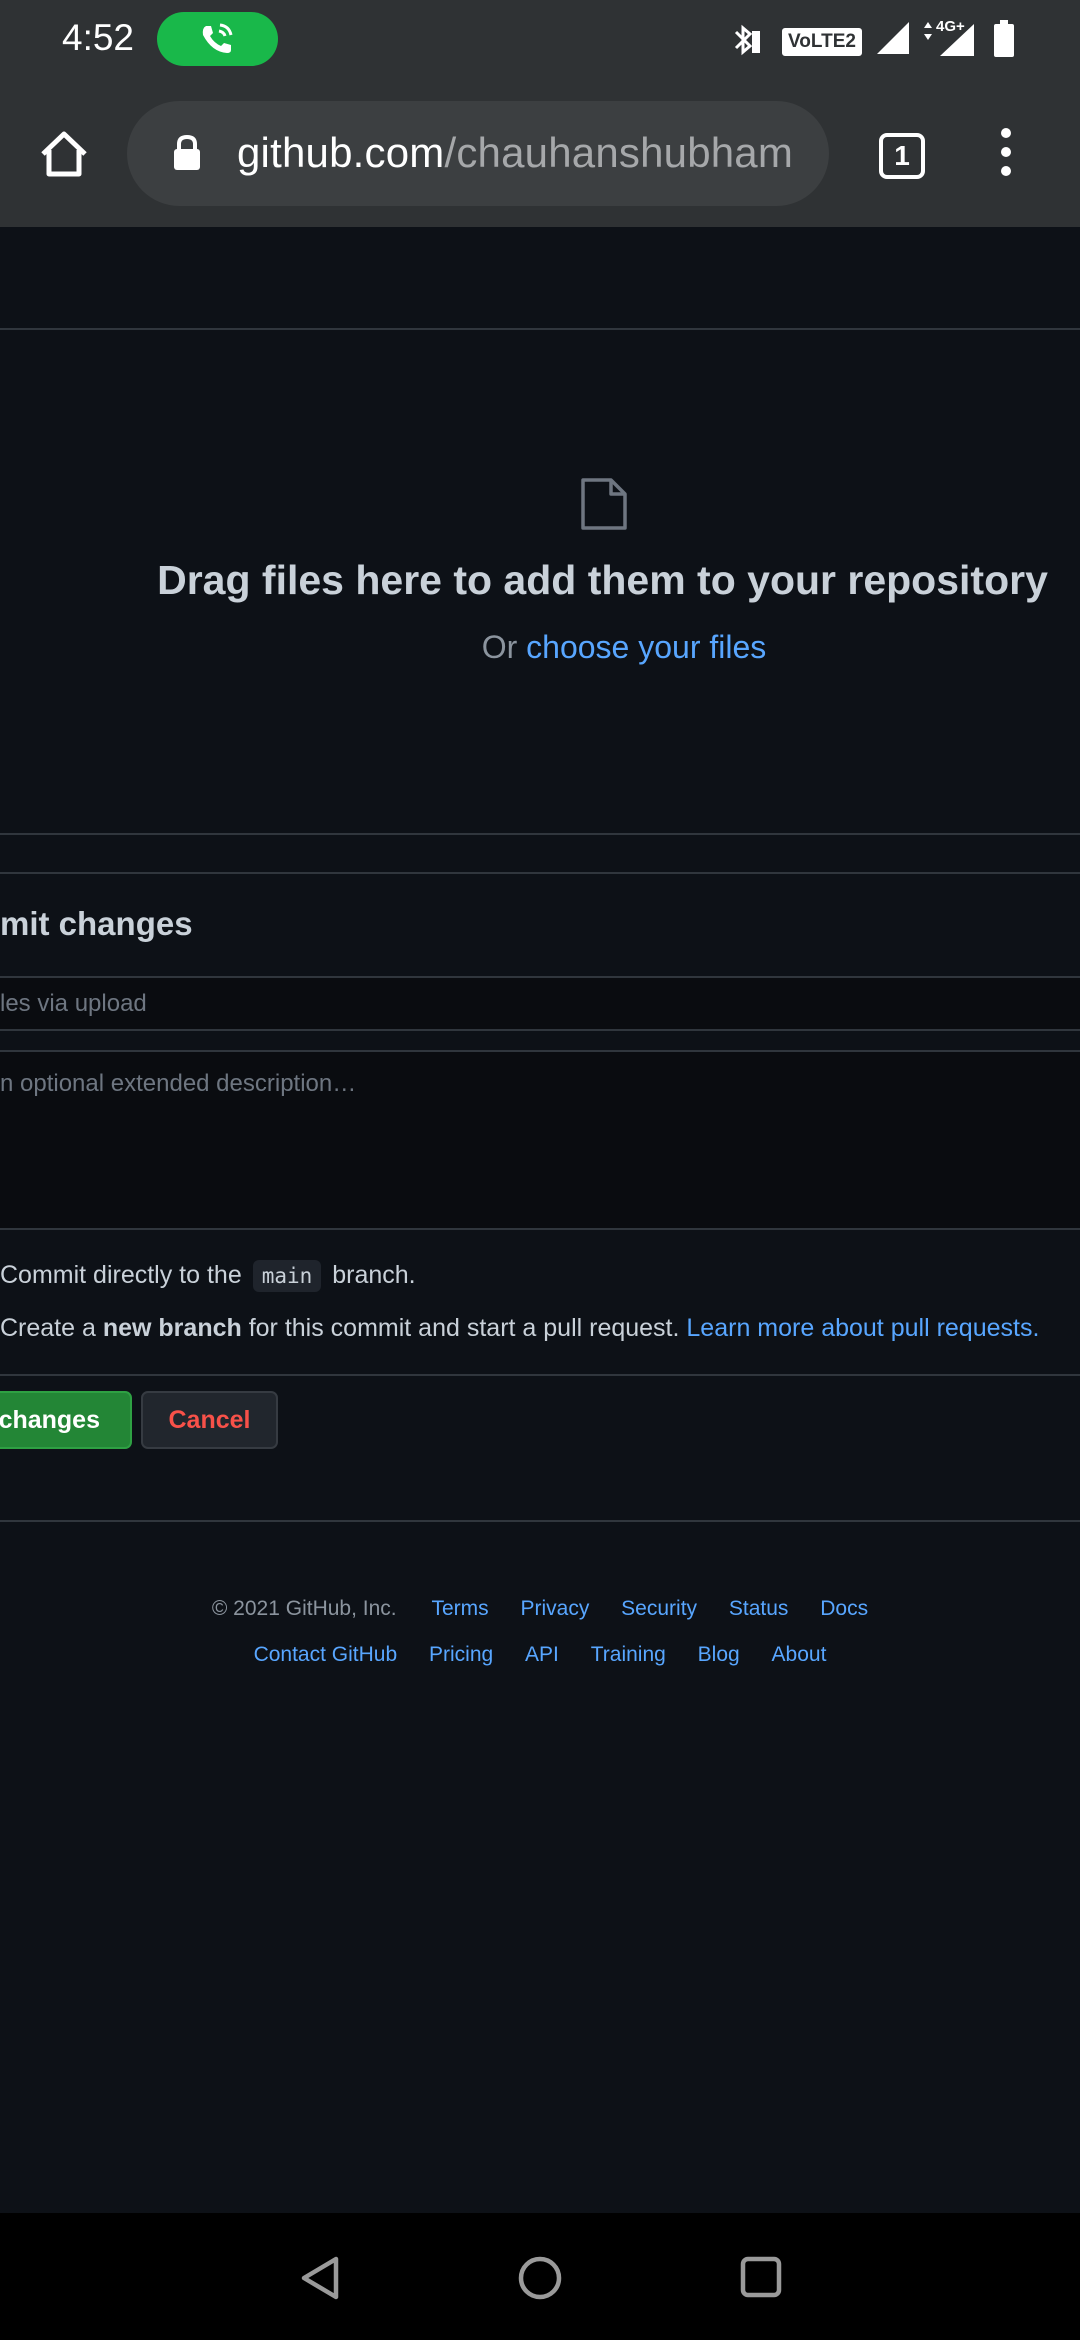 Image resolution: width=1080 pixels, height=2340 pixels. What do you see at coordinates (844, 1608) in the screenshot?
I see `footer-link-docs: Docs` at bounding box center [844, 1608].